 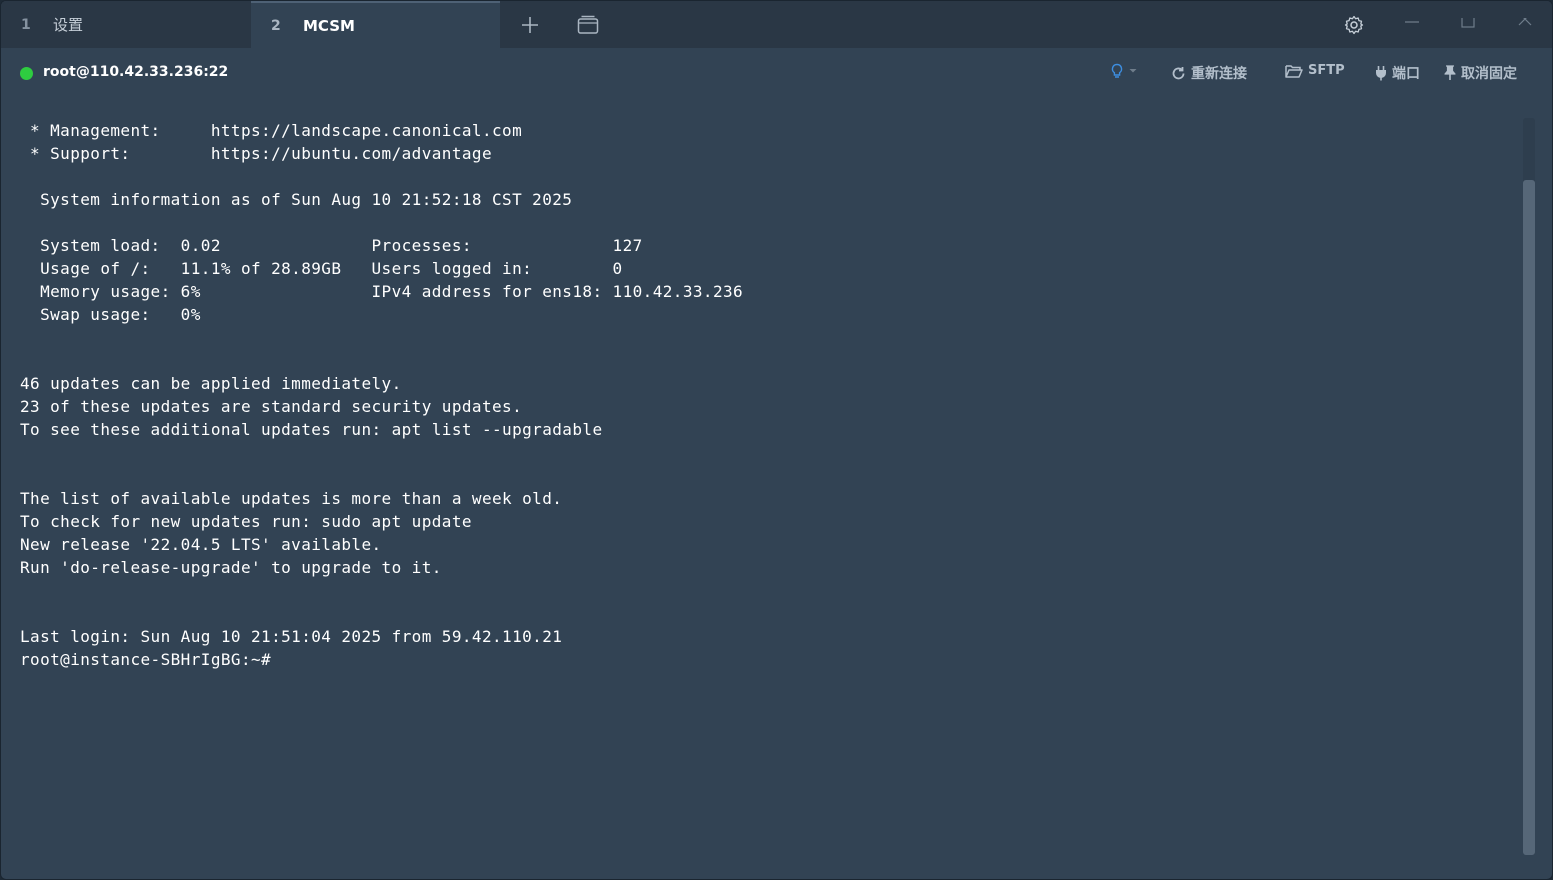 What do you see at coordinates (1117, 70) in the screenshot?
I see `lightbulb-icon` at bounding box center [1117, 70].